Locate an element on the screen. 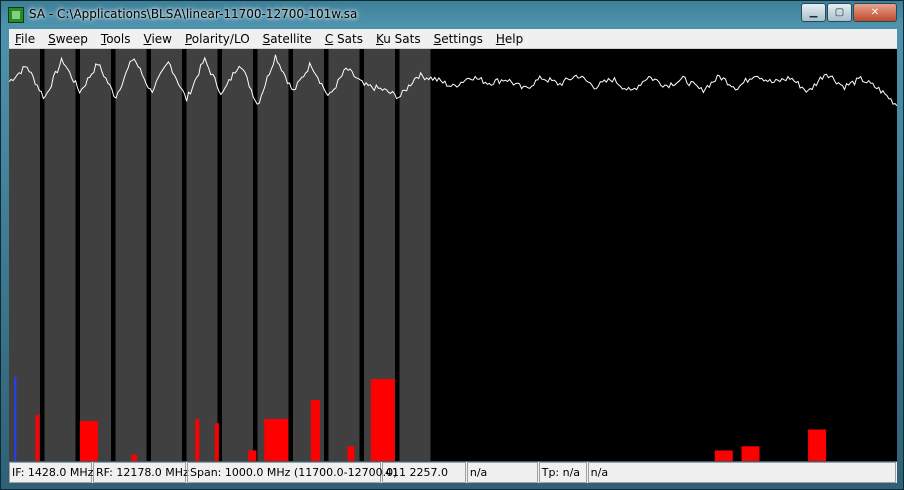 The width and height of the screenshot is (904, 490). minimize-button: ▁ is located at coordinates (813, 12).